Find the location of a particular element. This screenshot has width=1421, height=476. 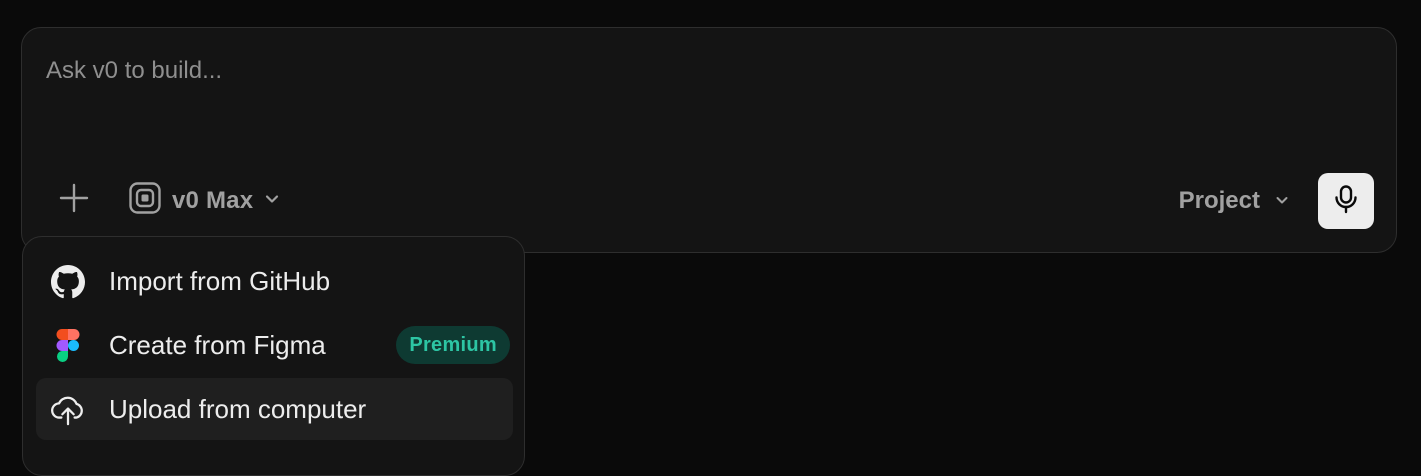

project-selector: Project is located at coordinates (1234, 201).